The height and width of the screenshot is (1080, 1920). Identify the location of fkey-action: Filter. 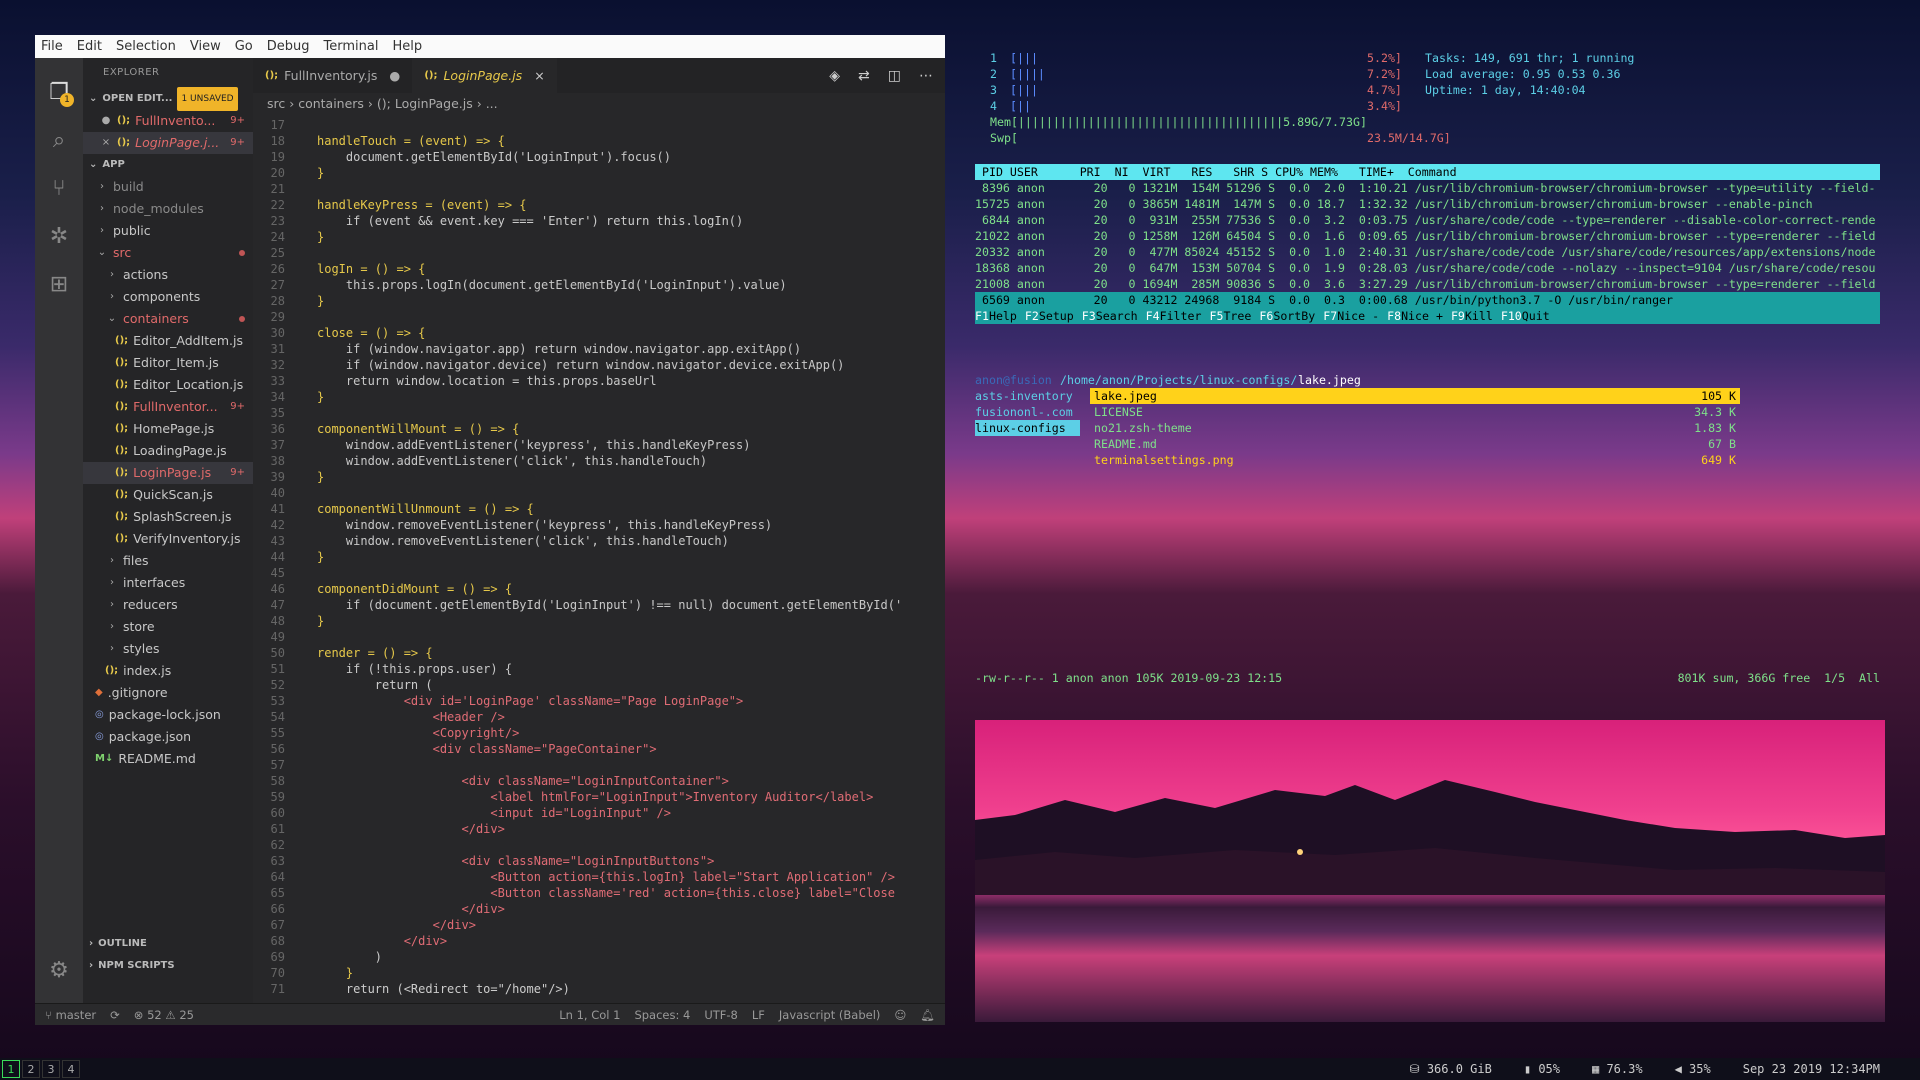
(1181, 316).